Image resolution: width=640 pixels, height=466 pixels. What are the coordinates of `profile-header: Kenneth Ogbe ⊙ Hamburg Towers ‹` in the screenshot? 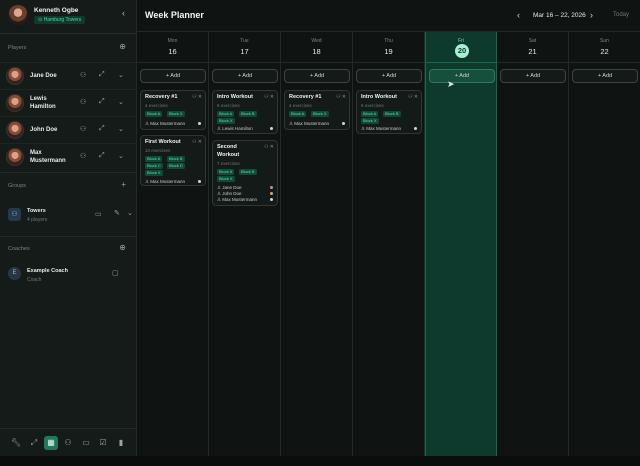 It's located at (68, 16).